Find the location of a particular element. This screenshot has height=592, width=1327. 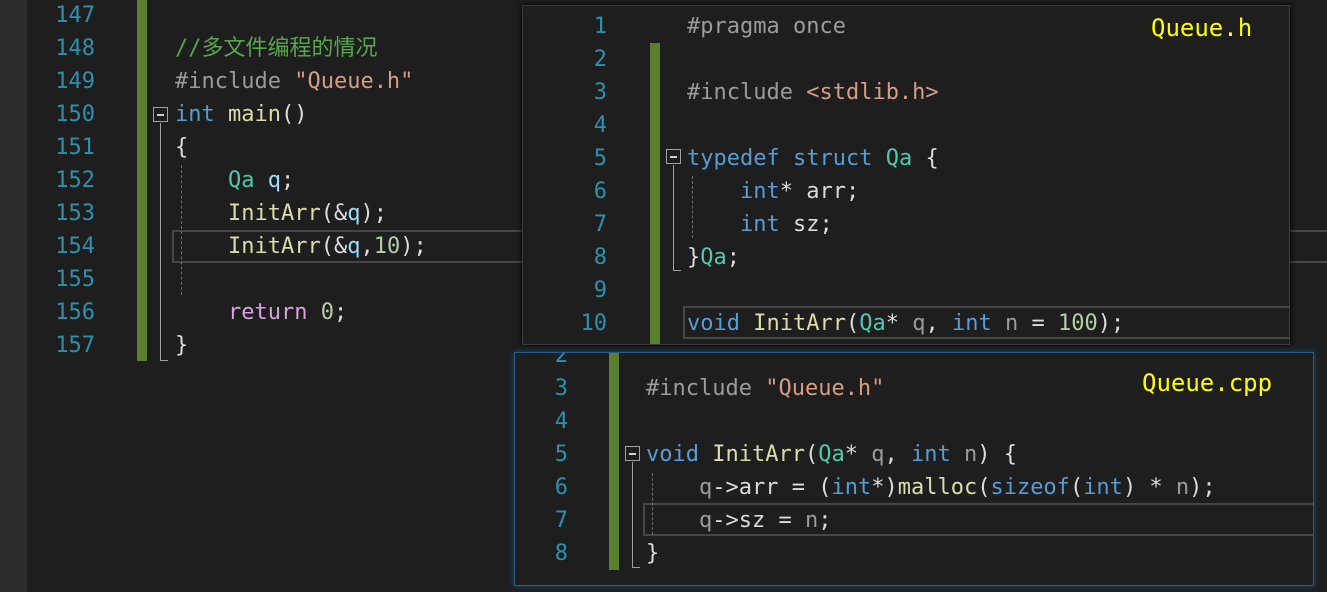

code-line: }Qa; is located at coordinates (713, 257).